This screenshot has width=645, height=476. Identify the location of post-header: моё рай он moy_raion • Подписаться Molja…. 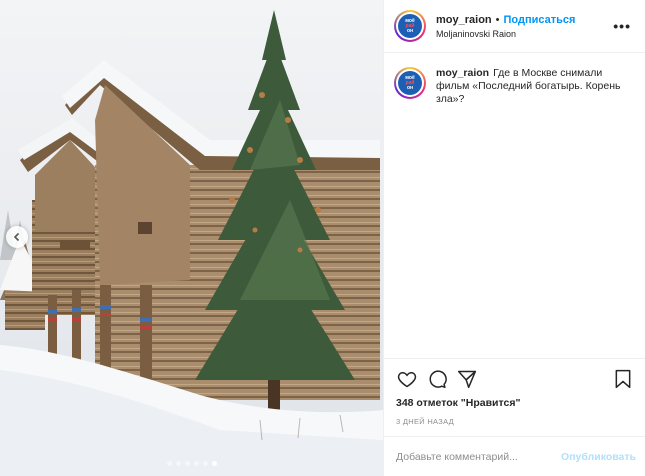
(514, 26).